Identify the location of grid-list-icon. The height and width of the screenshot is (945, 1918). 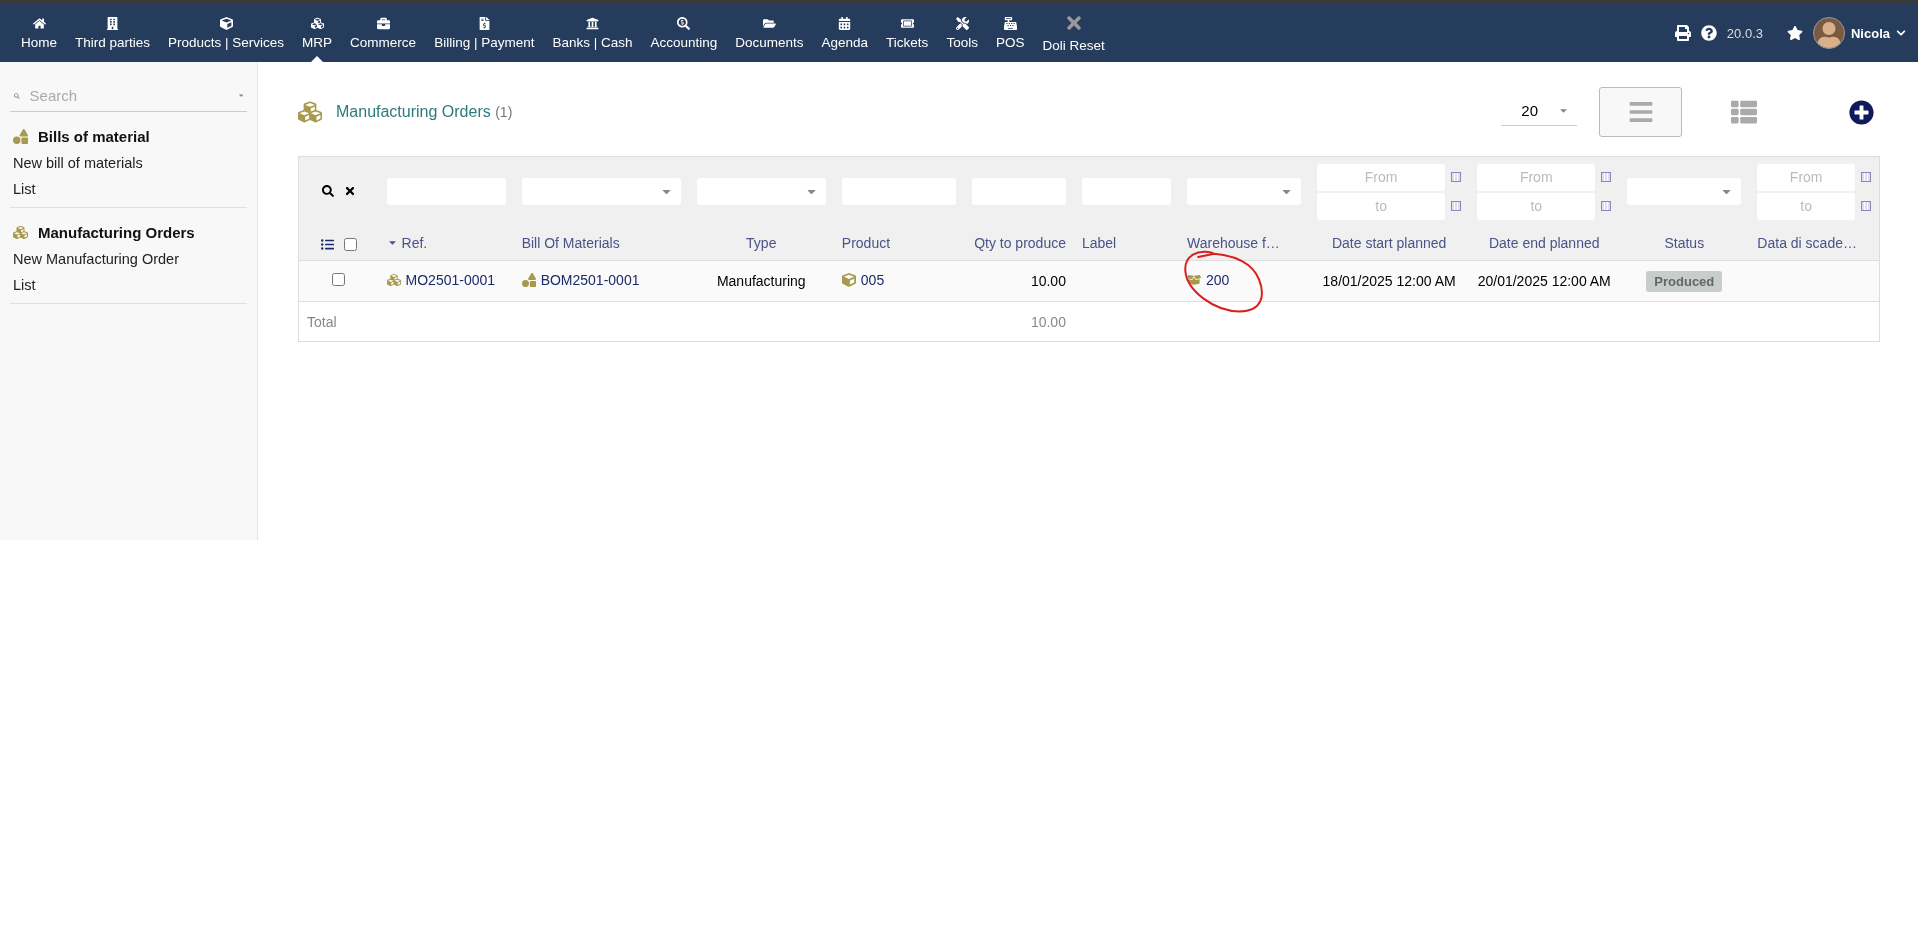
(1743, 112).